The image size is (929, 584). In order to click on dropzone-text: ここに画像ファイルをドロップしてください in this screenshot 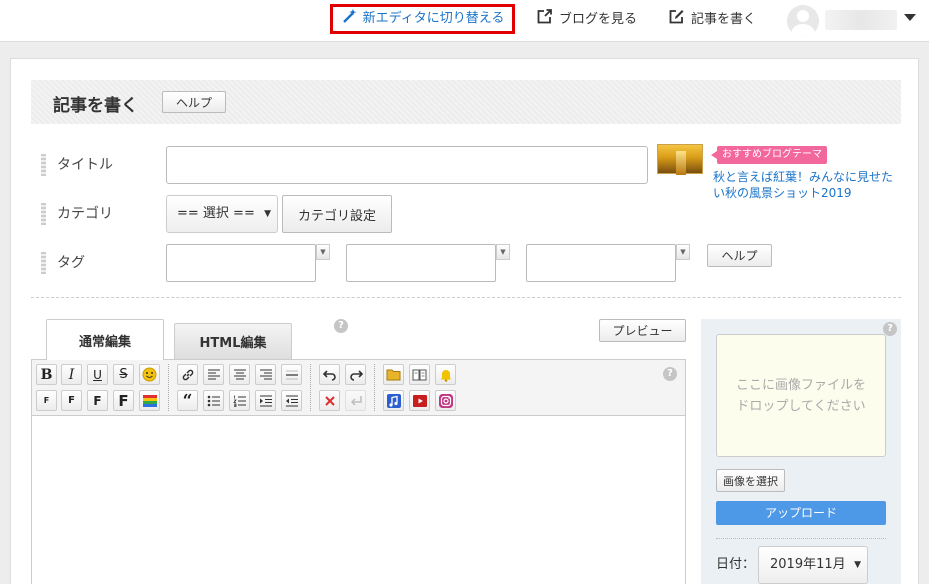, I will do `click(800, 395)`.